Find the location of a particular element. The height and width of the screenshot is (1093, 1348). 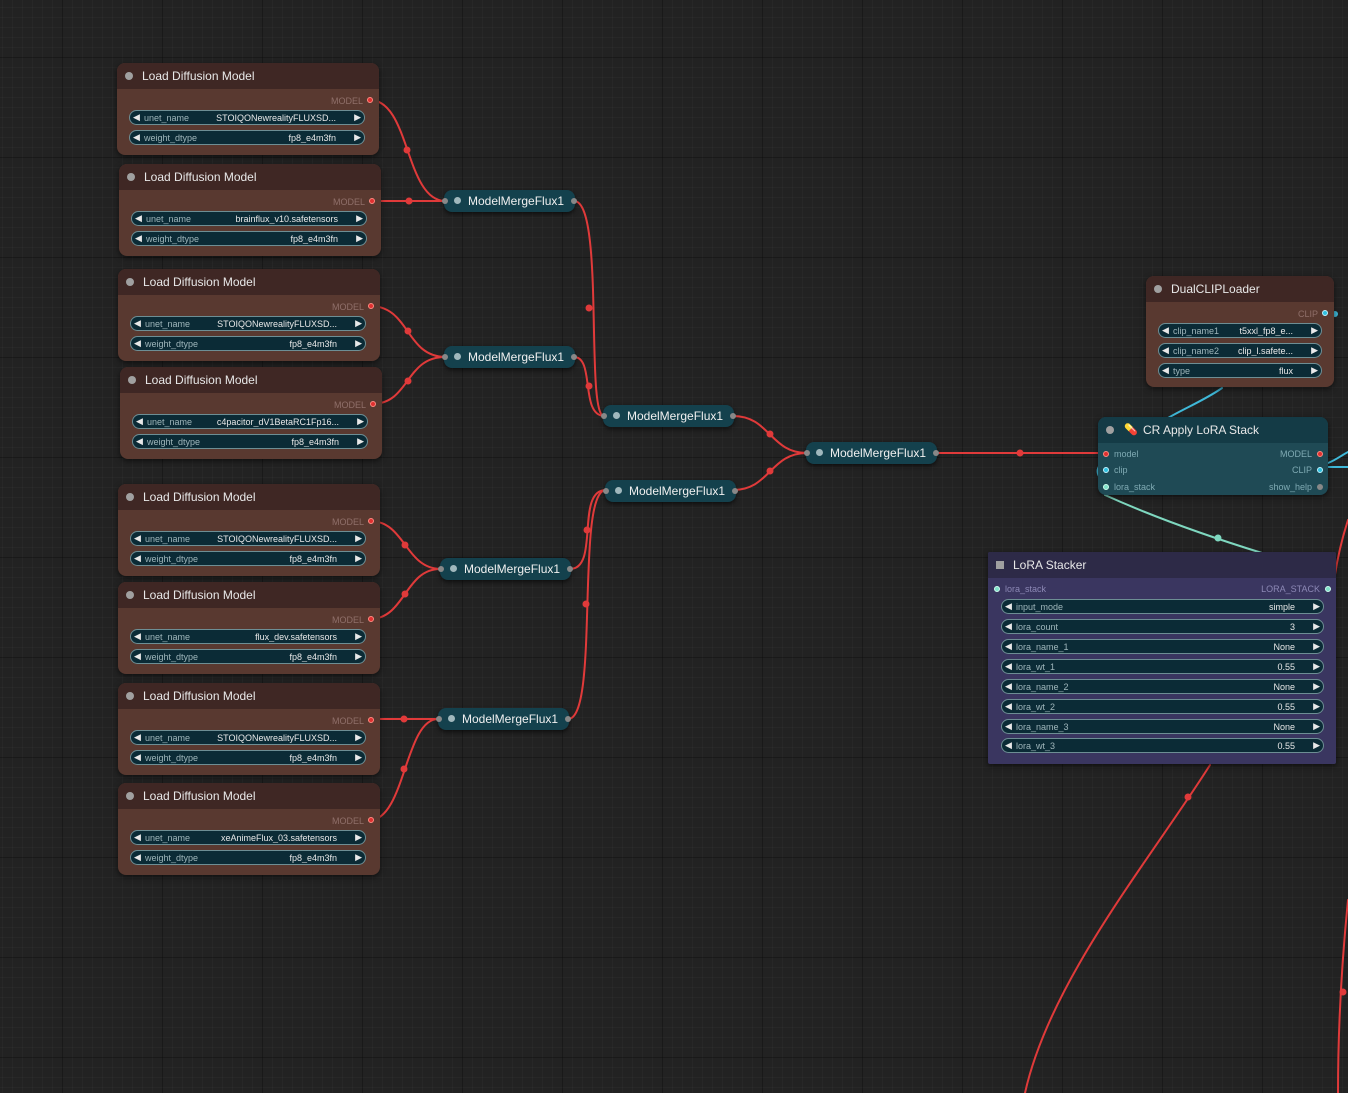

unet-name-combo: ◀ unet_name c4pacitor_dV1BetaRC1Fp16... ▶ is located at coordinates (250, 421).